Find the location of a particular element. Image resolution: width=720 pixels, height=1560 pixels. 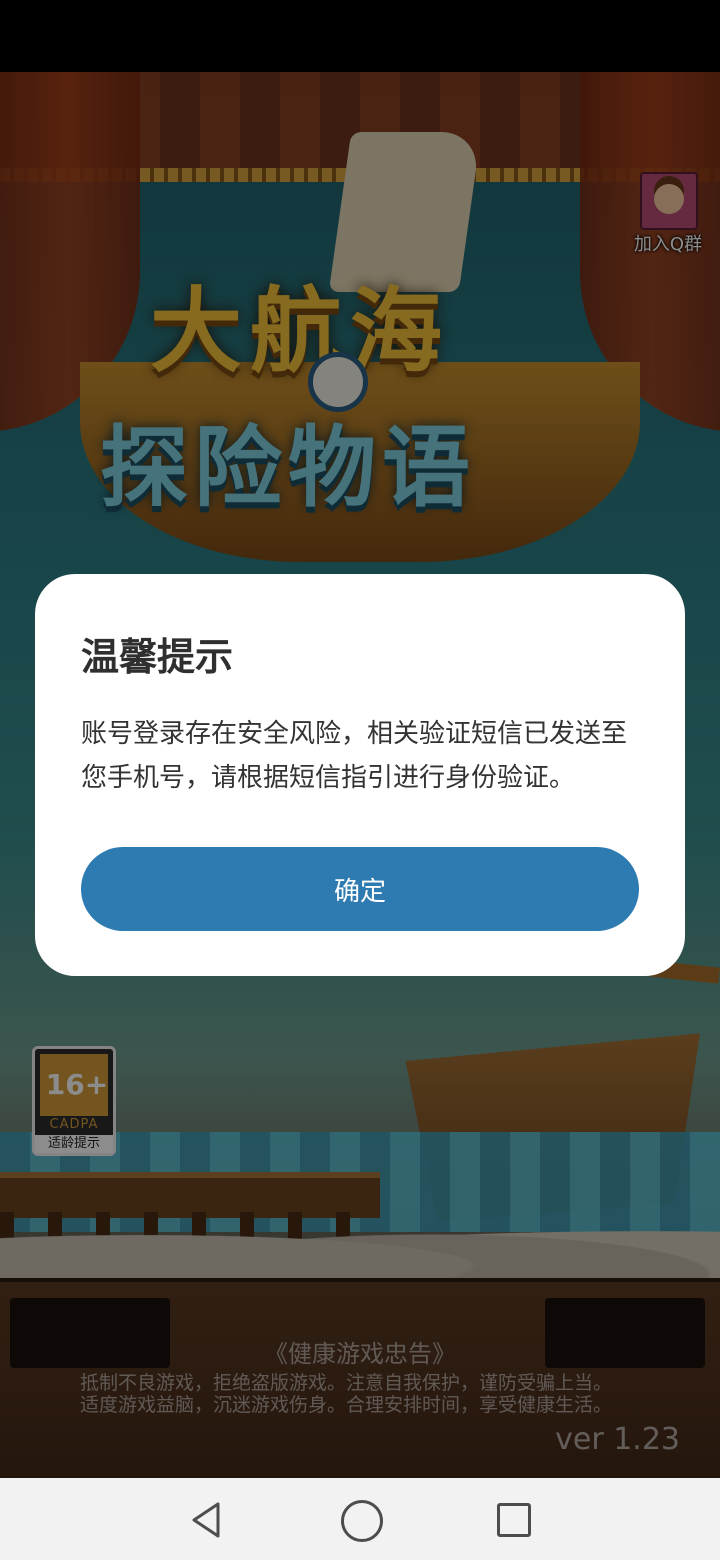

recents-icon is located at coordinates (514, 1520).